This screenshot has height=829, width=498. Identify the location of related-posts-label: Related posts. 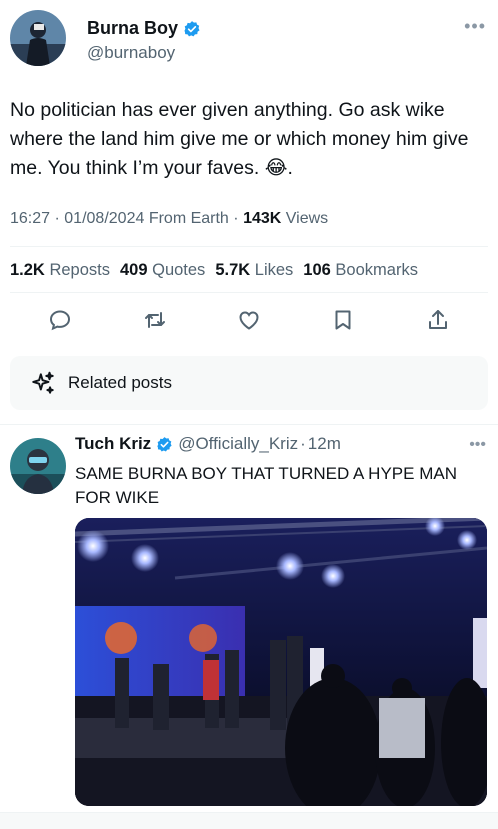
(120, 382).